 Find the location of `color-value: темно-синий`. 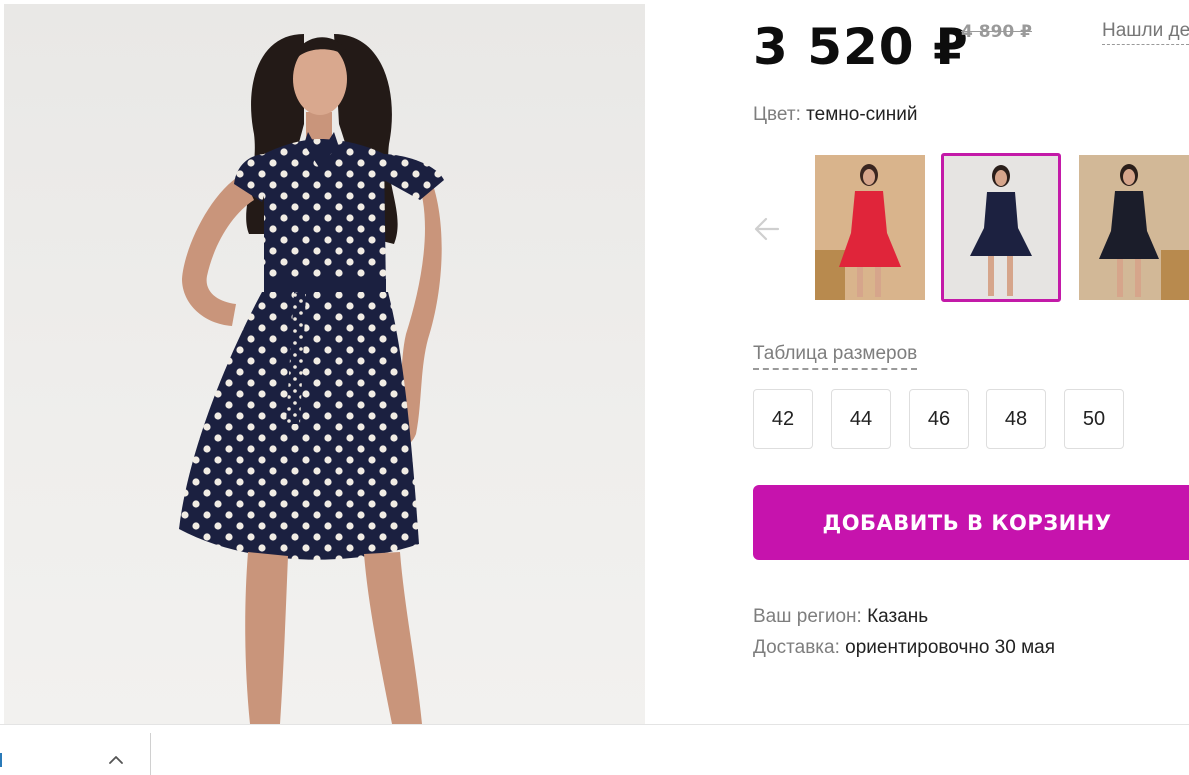

color-value: темно-синий is located at coordinates (862, 114).